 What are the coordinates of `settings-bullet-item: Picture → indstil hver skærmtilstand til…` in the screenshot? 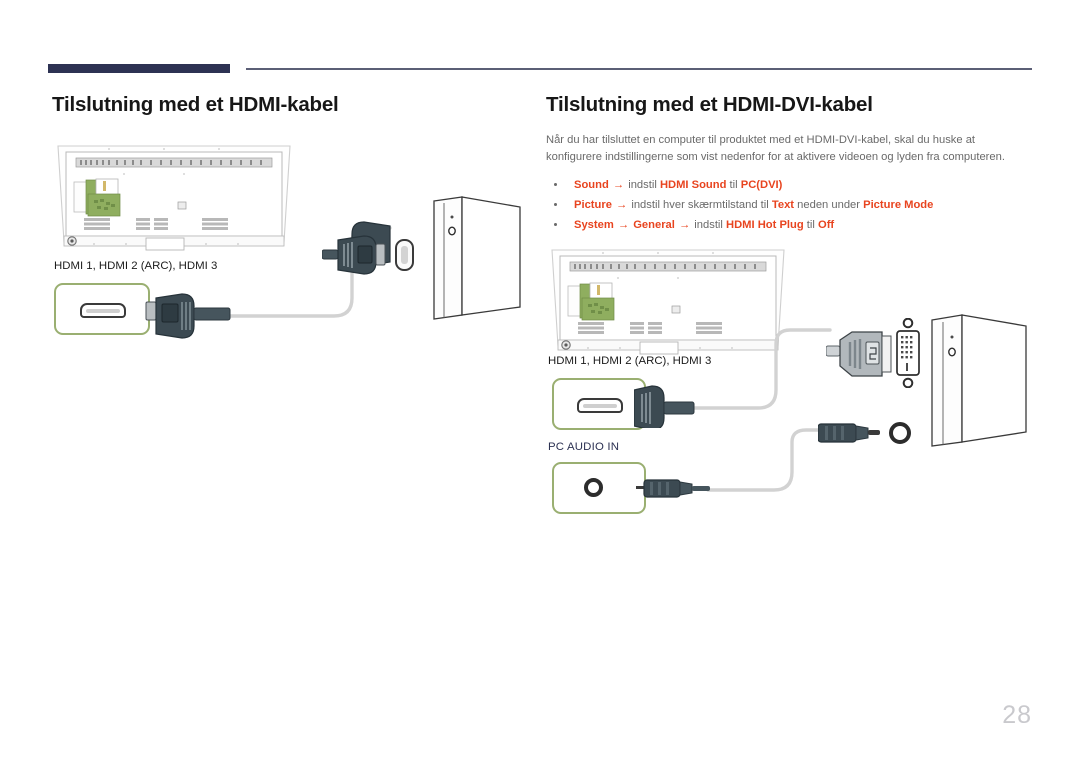 It's located at (790, 205).